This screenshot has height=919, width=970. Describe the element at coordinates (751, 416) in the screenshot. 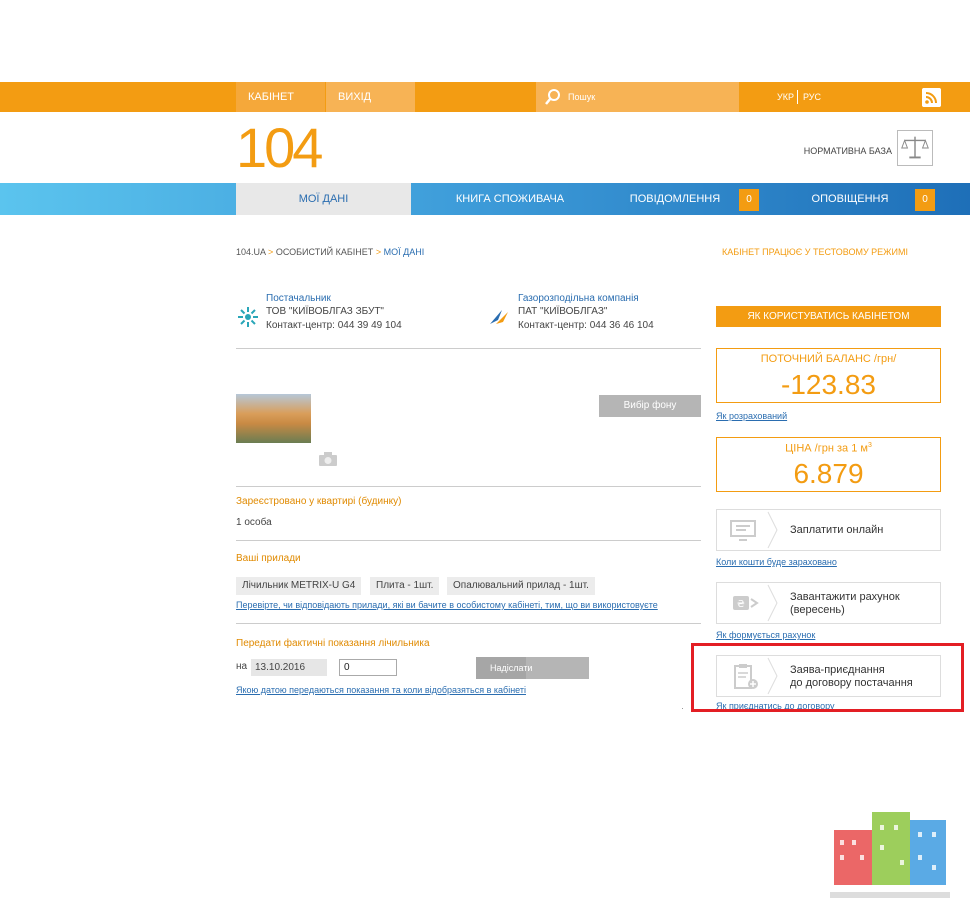

I see `balance-info-link: Як розрахований` at that location.